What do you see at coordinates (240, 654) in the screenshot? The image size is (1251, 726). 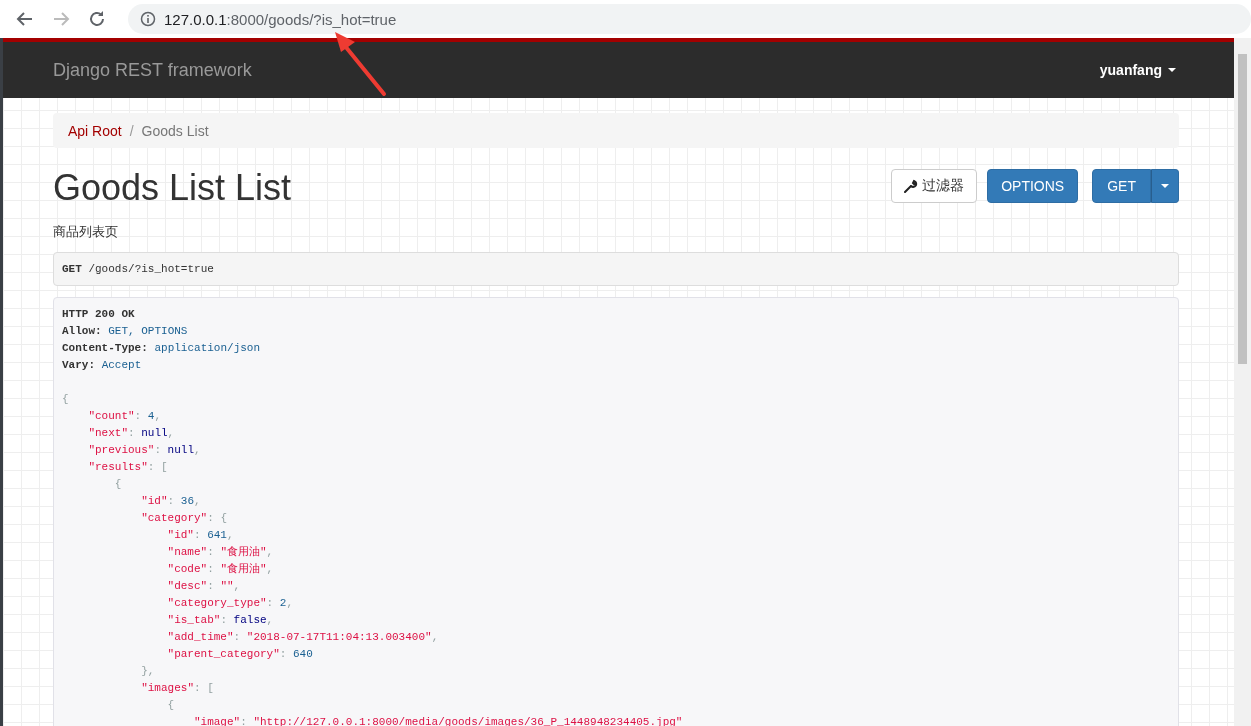 I see `code-line: "parent_category": 640` at bounding box center [240, 654].